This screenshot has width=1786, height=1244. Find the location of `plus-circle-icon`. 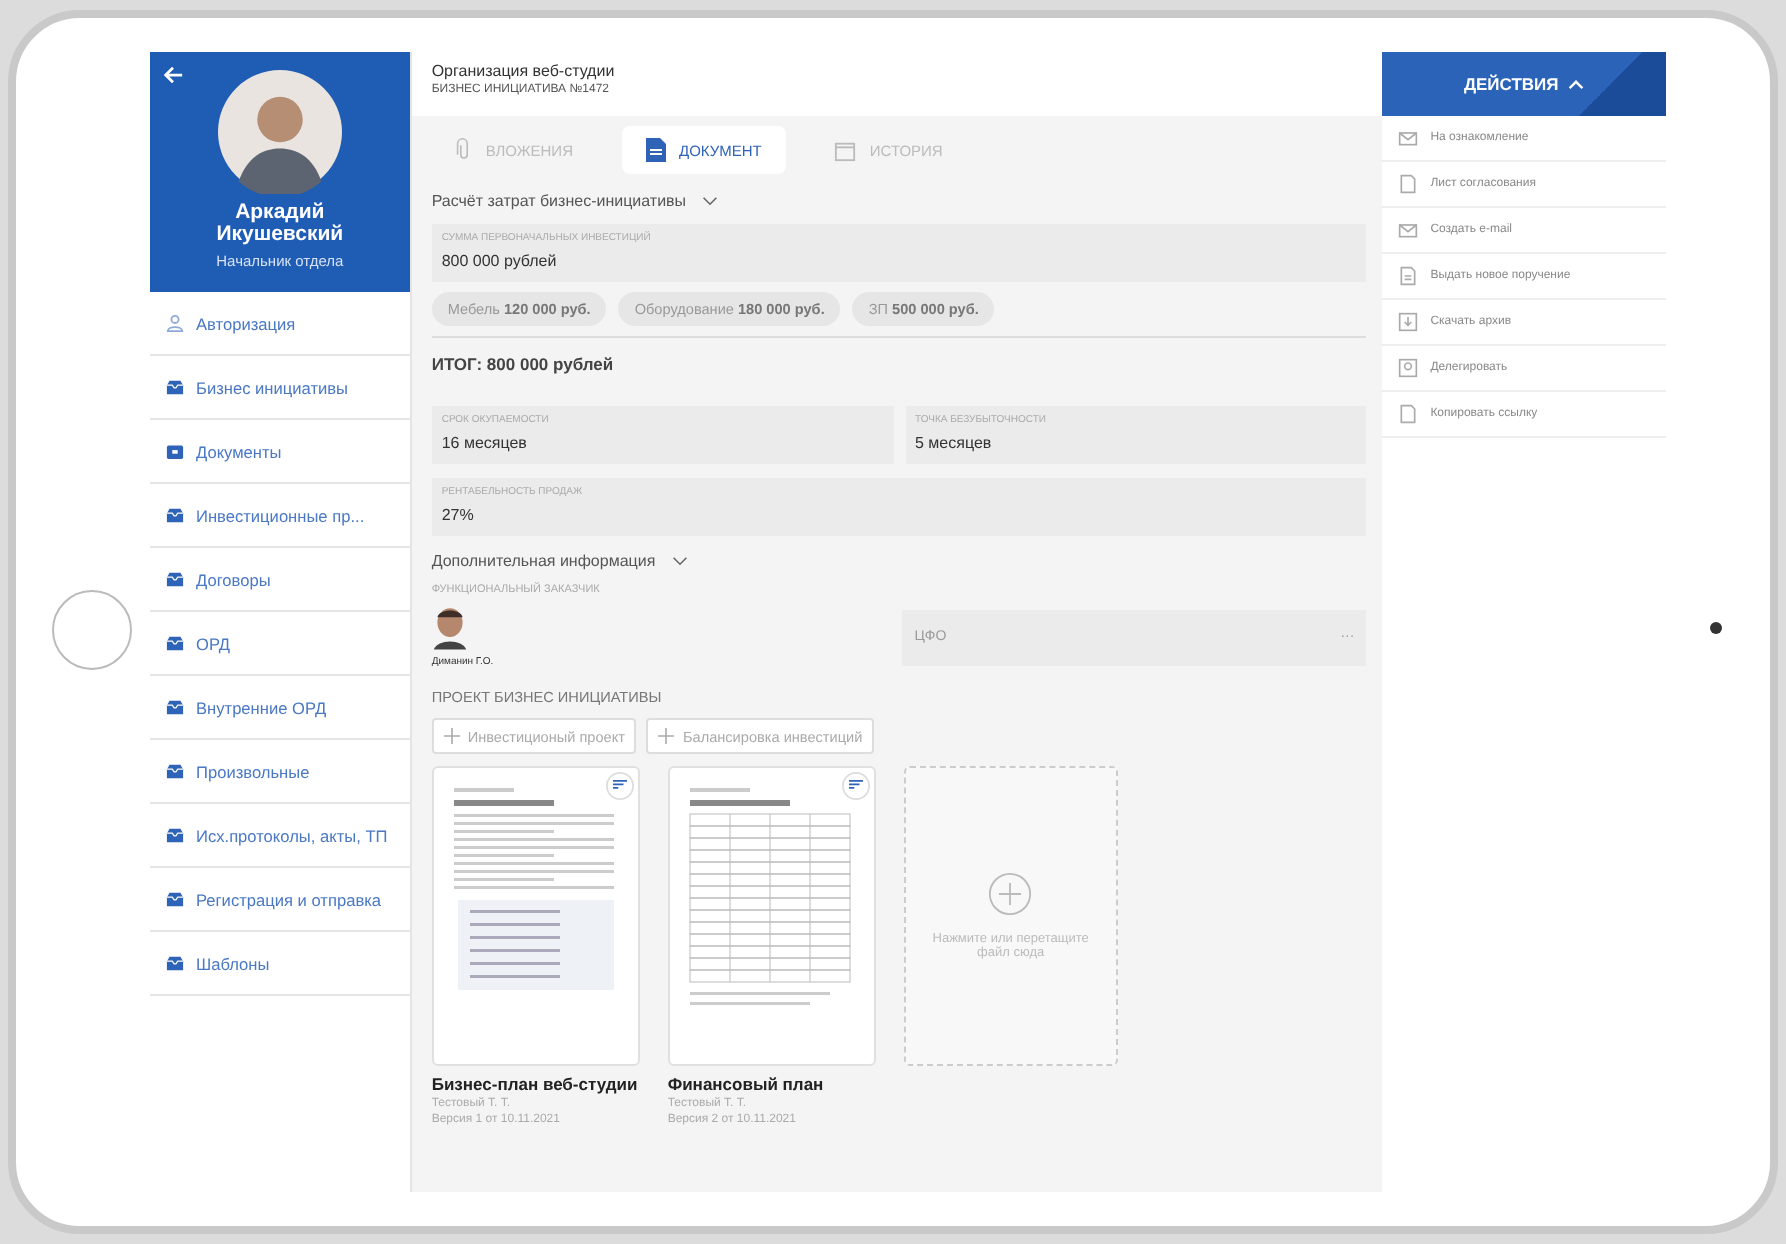

plus-circle-icon is located at coordinates (1010, 894).